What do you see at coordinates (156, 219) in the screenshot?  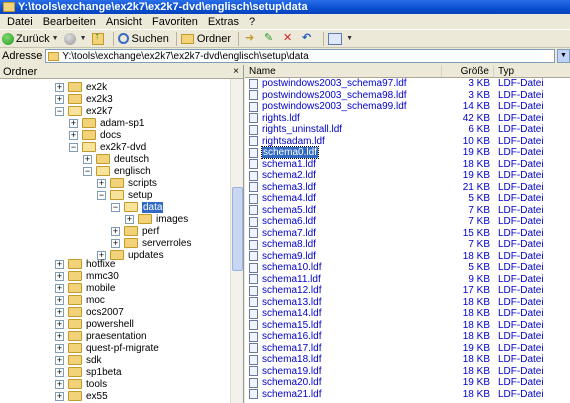 I see `tree-item-images: + images` at bounding box center [156, 219].